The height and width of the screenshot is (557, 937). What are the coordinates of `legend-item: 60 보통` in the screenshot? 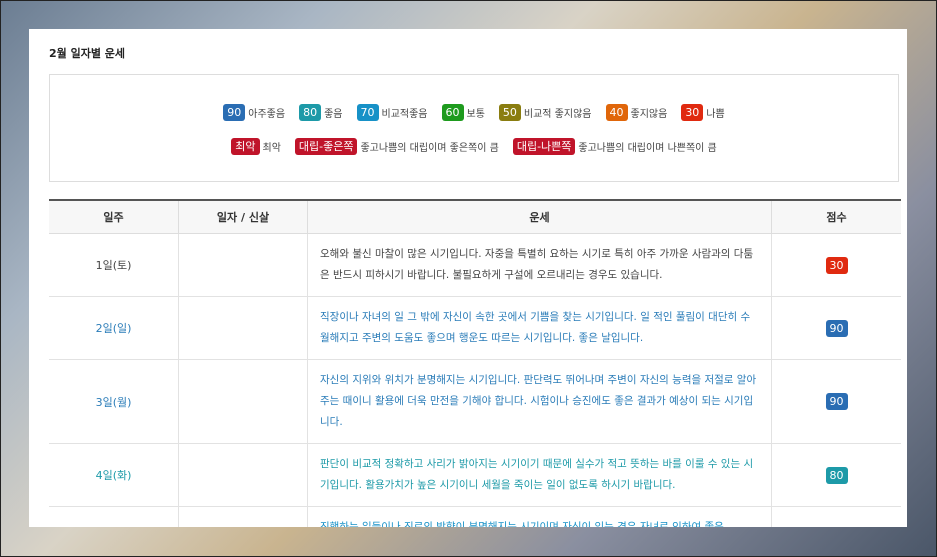 It's located at (463, 112).